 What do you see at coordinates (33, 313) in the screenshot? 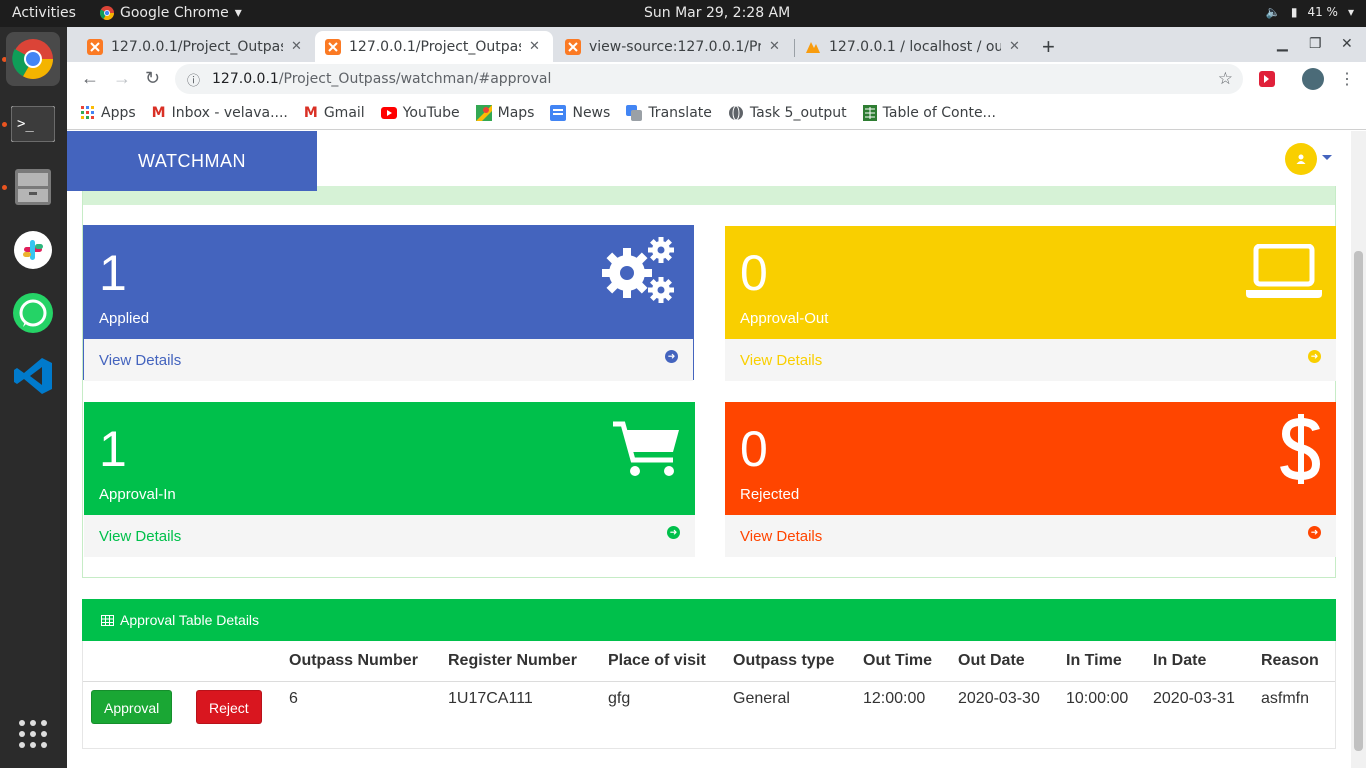
I see `dock-whatsapp` at bounding box center [33, 313].